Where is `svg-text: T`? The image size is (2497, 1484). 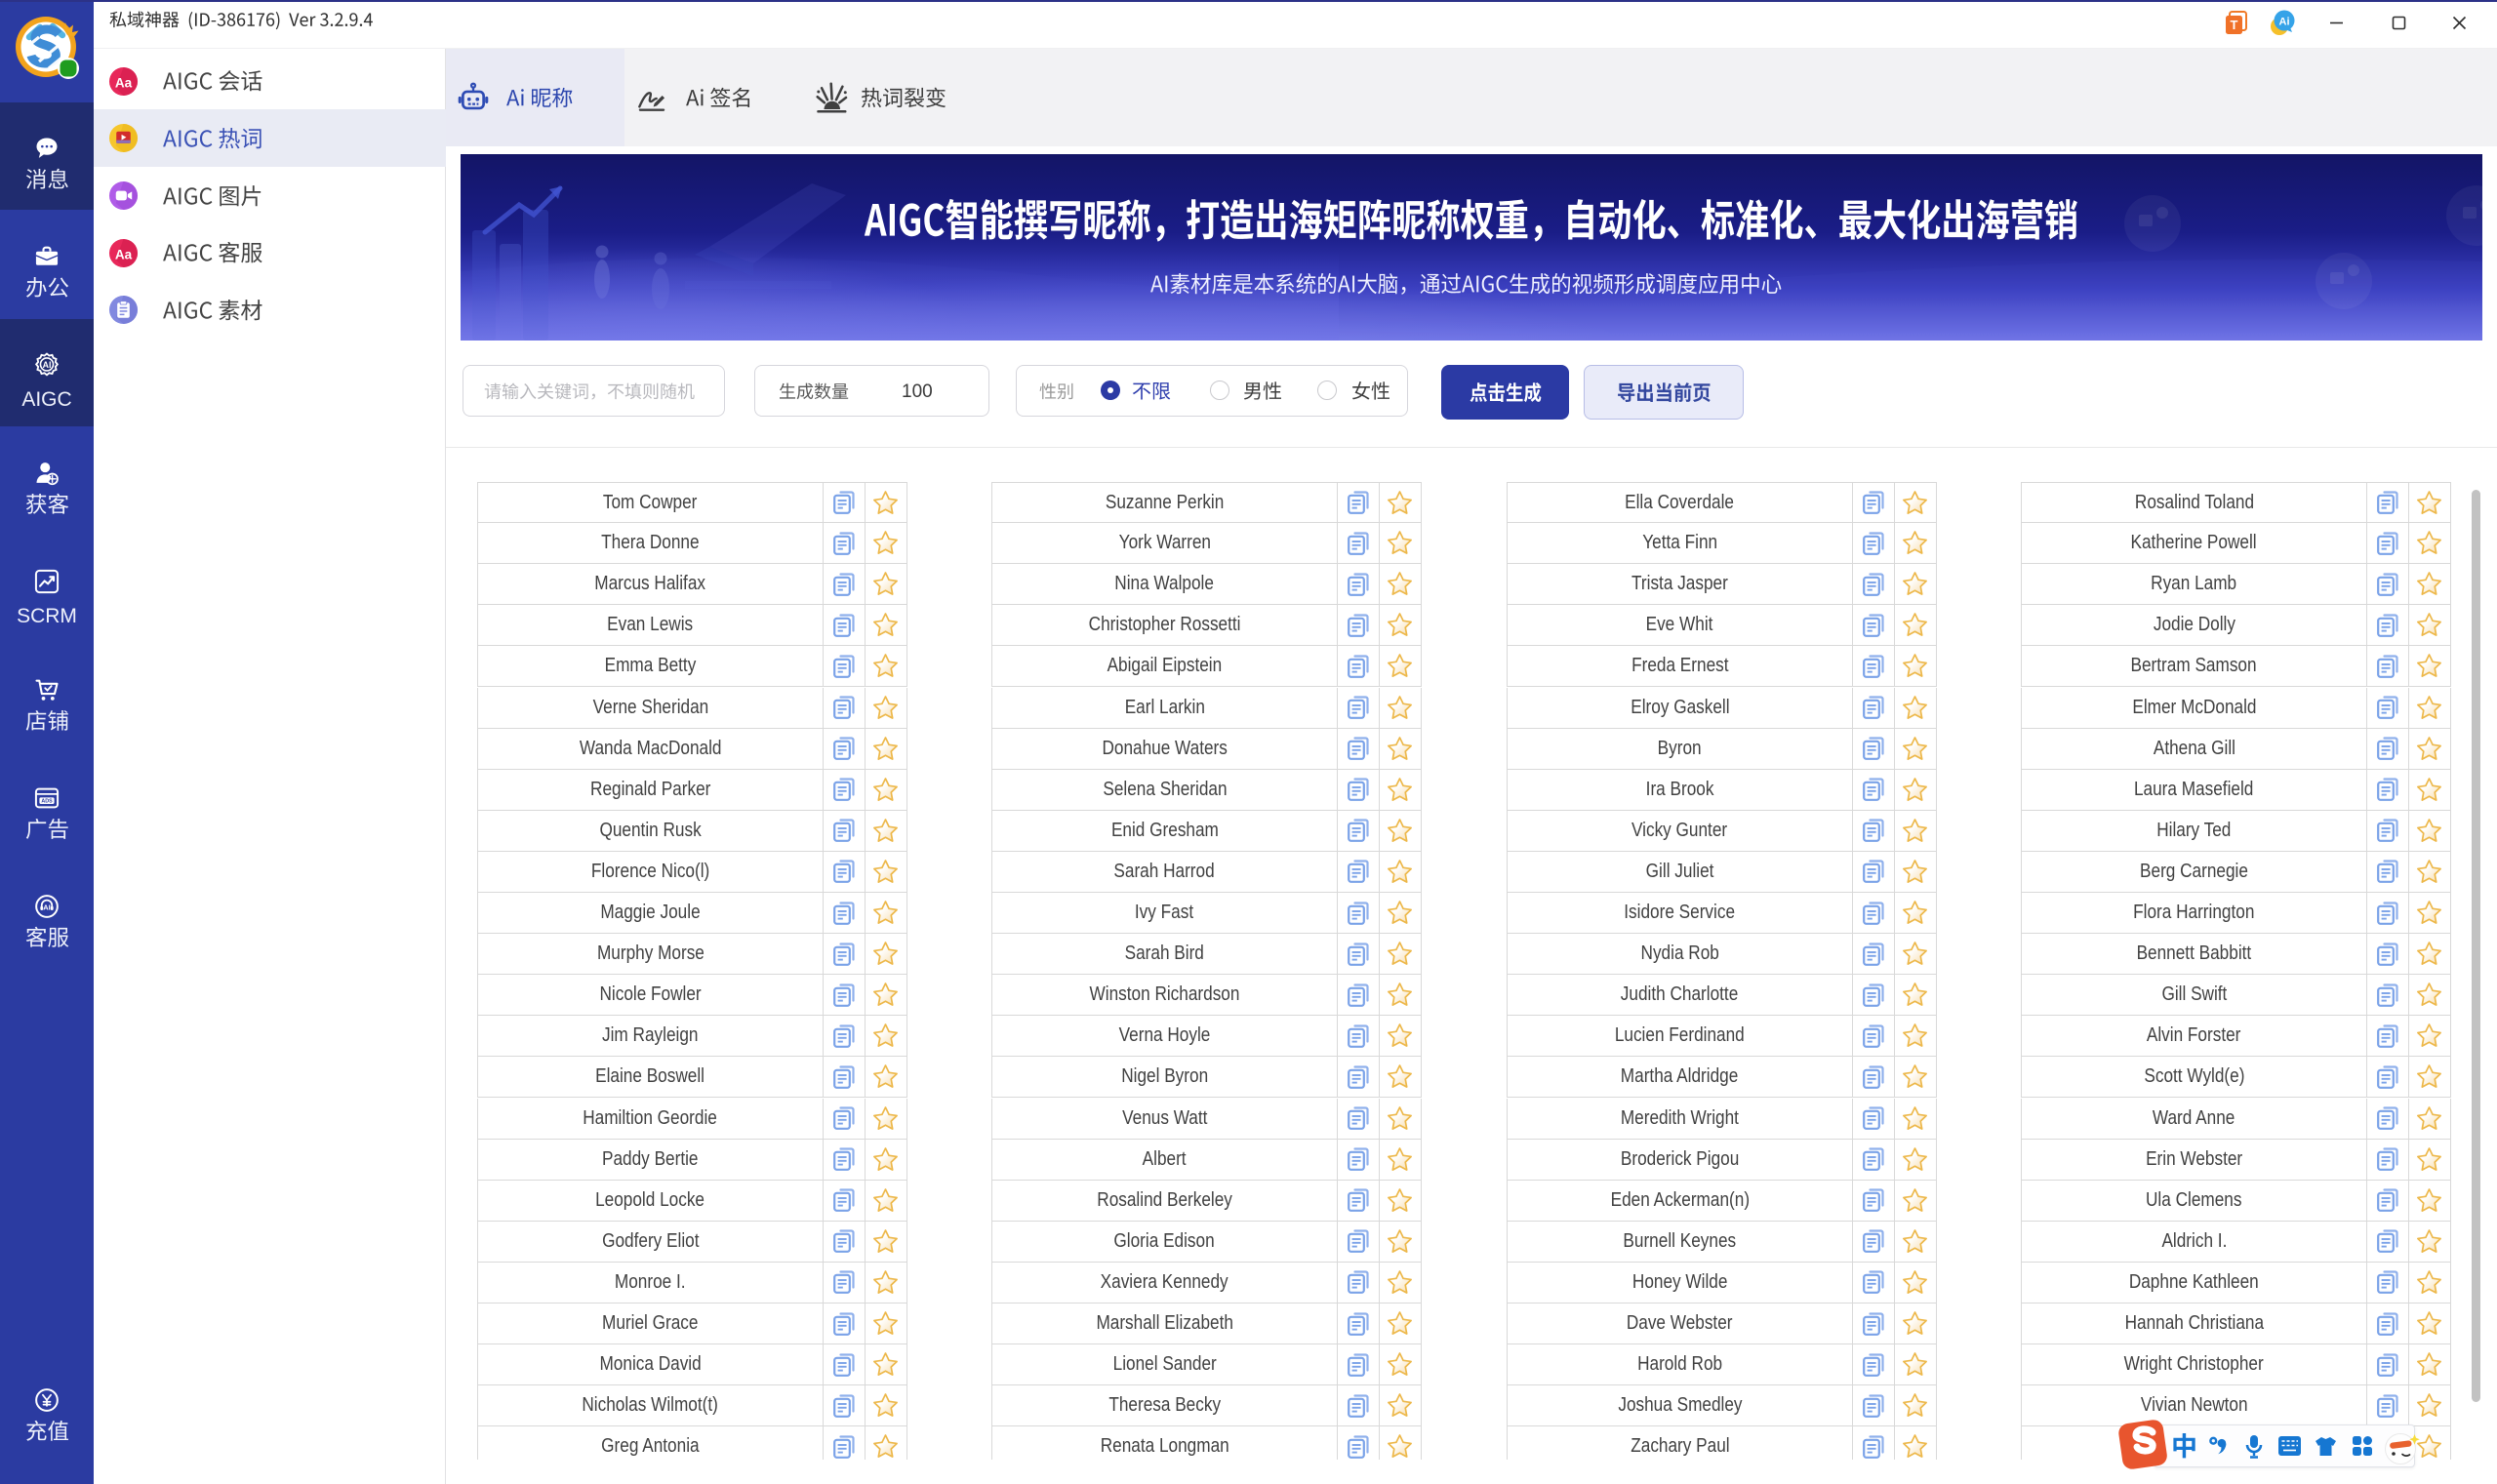 svg-text: T is located at coordinates (2235, 25).